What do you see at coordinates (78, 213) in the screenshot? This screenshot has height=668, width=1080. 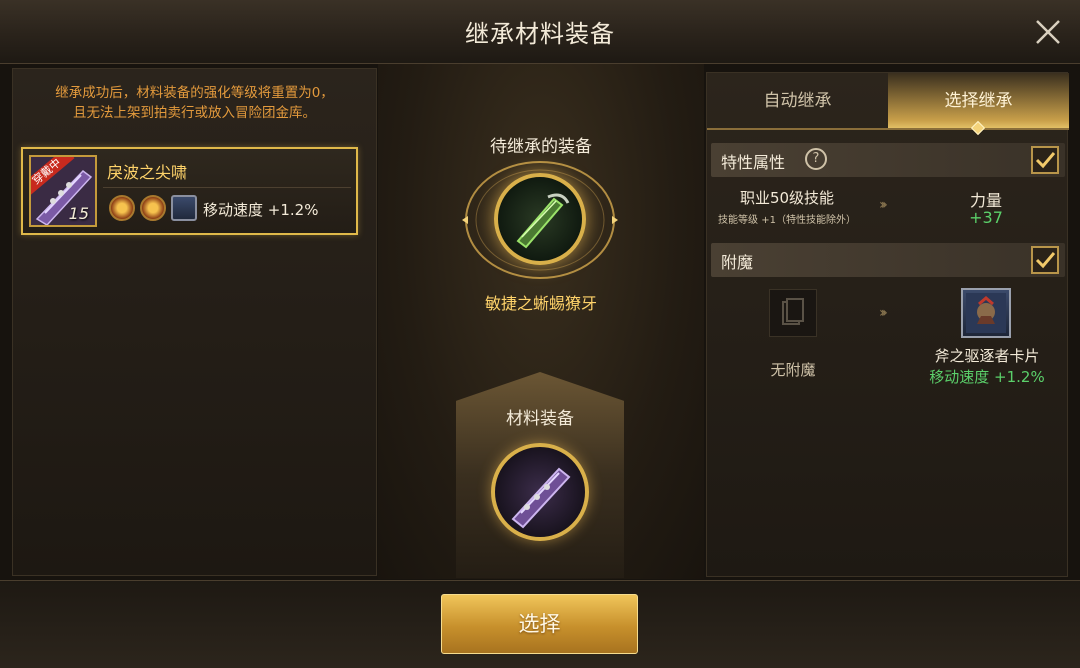 I see `item-level: 15` at bounding box center [78, 213].